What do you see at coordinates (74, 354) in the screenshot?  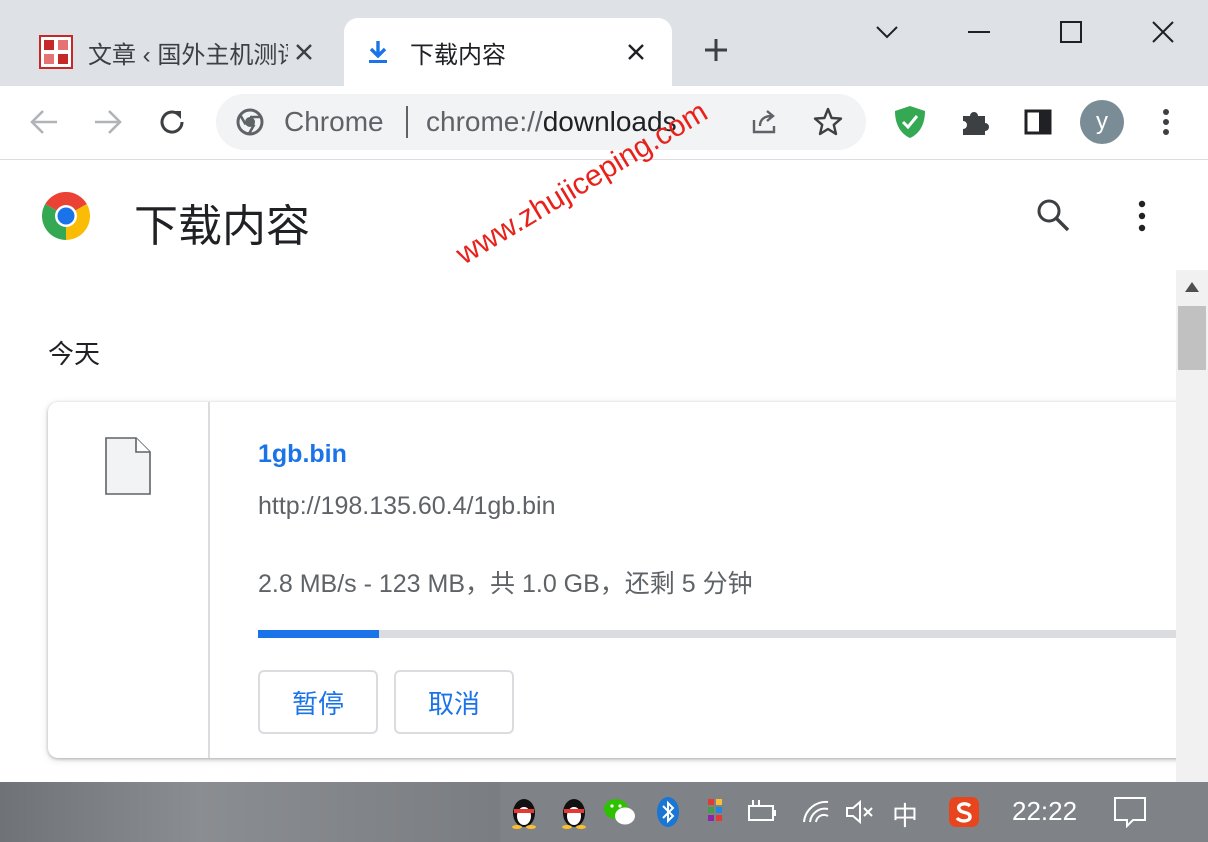 I see `date-heading: 今天` at bounding box center [74, 354].